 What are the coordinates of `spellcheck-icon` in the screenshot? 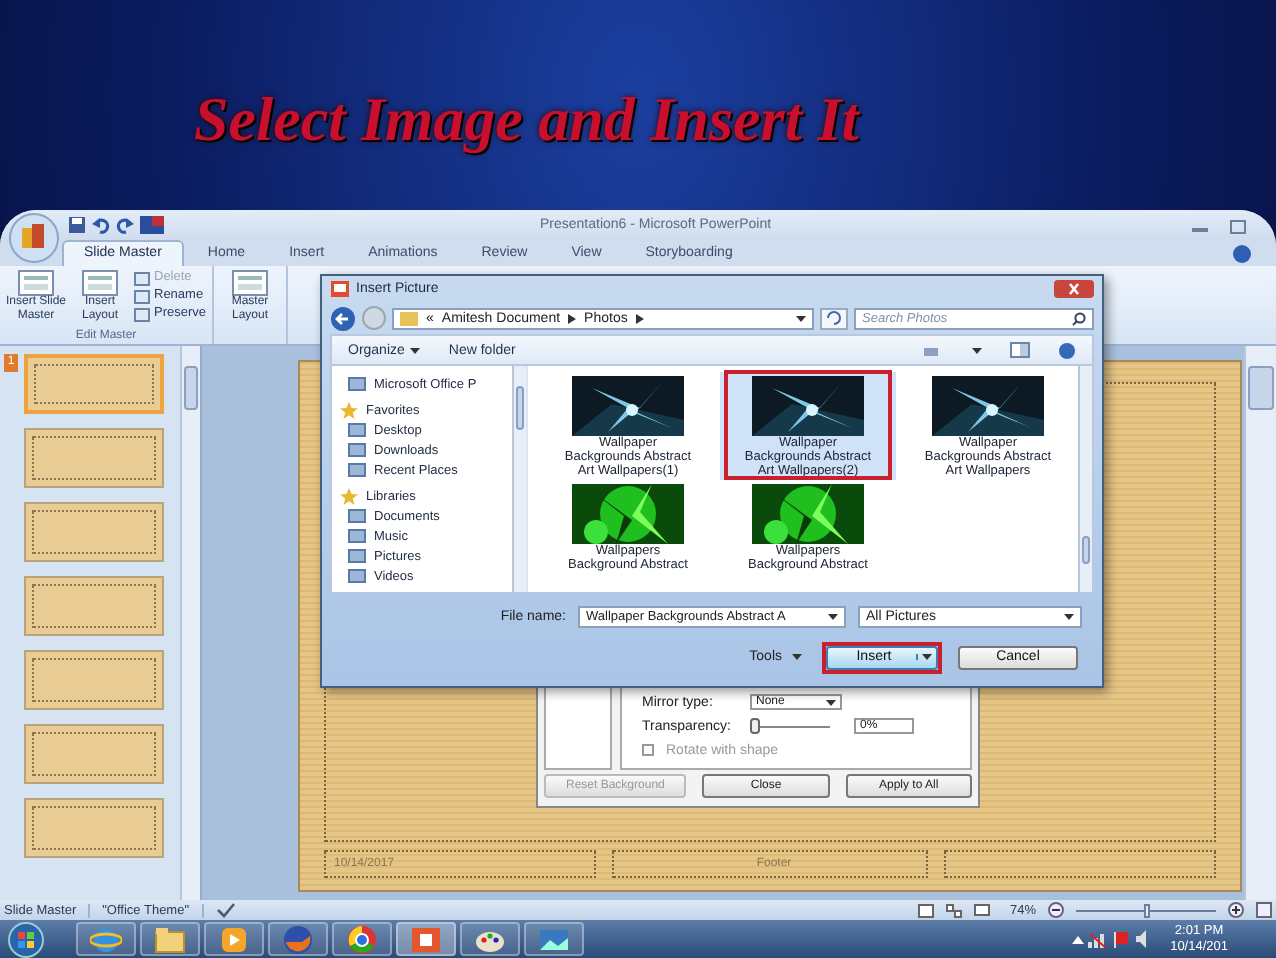 It's located at (225, 910).